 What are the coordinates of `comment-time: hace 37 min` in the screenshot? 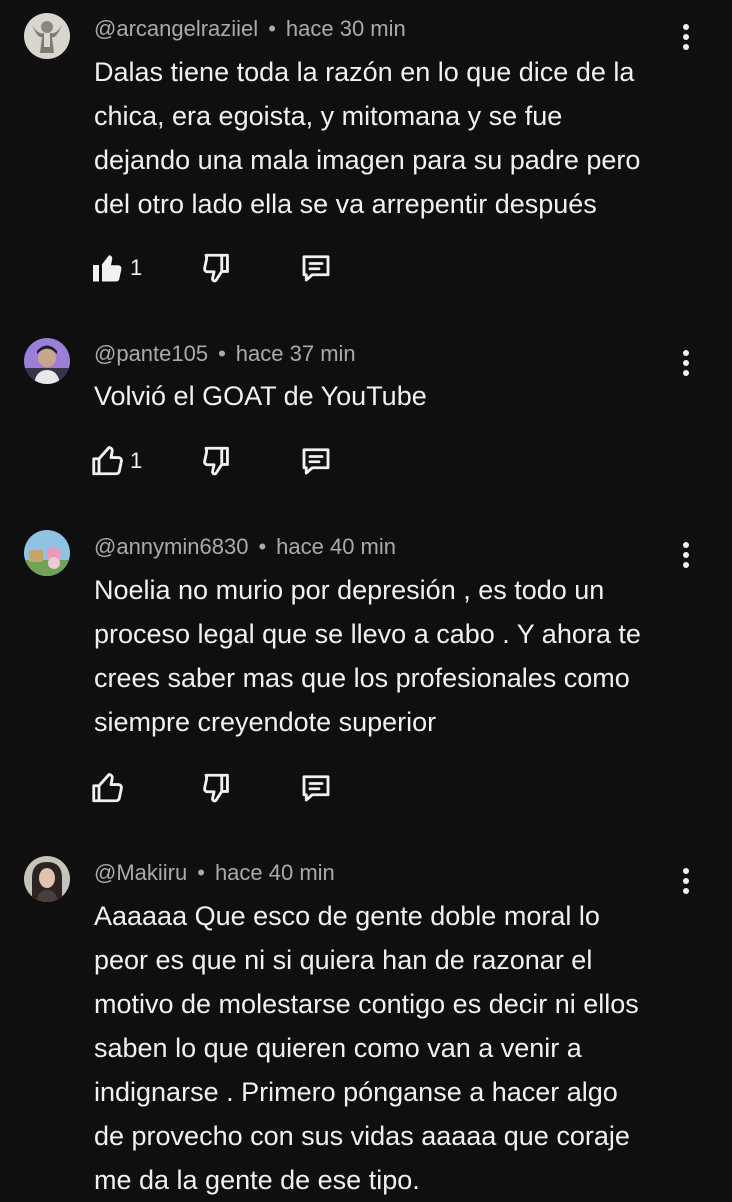 It's located at (295, 353).